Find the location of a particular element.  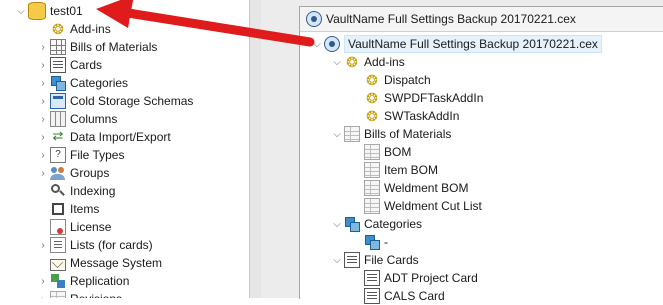

leaf-label: Weldment BOM is located at coordinates (426, 188).